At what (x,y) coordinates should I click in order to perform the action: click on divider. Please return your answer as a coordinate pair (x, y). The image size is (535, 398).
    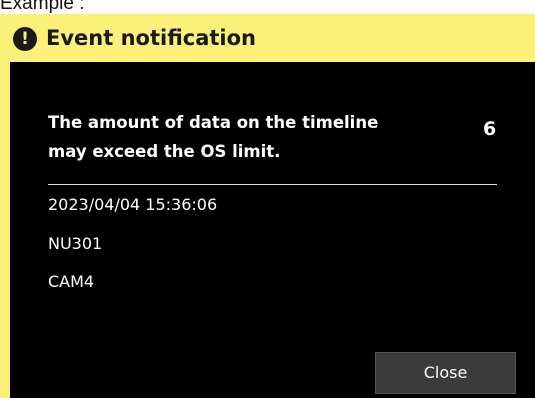
    Looking at the image, I should click on (272, 184).